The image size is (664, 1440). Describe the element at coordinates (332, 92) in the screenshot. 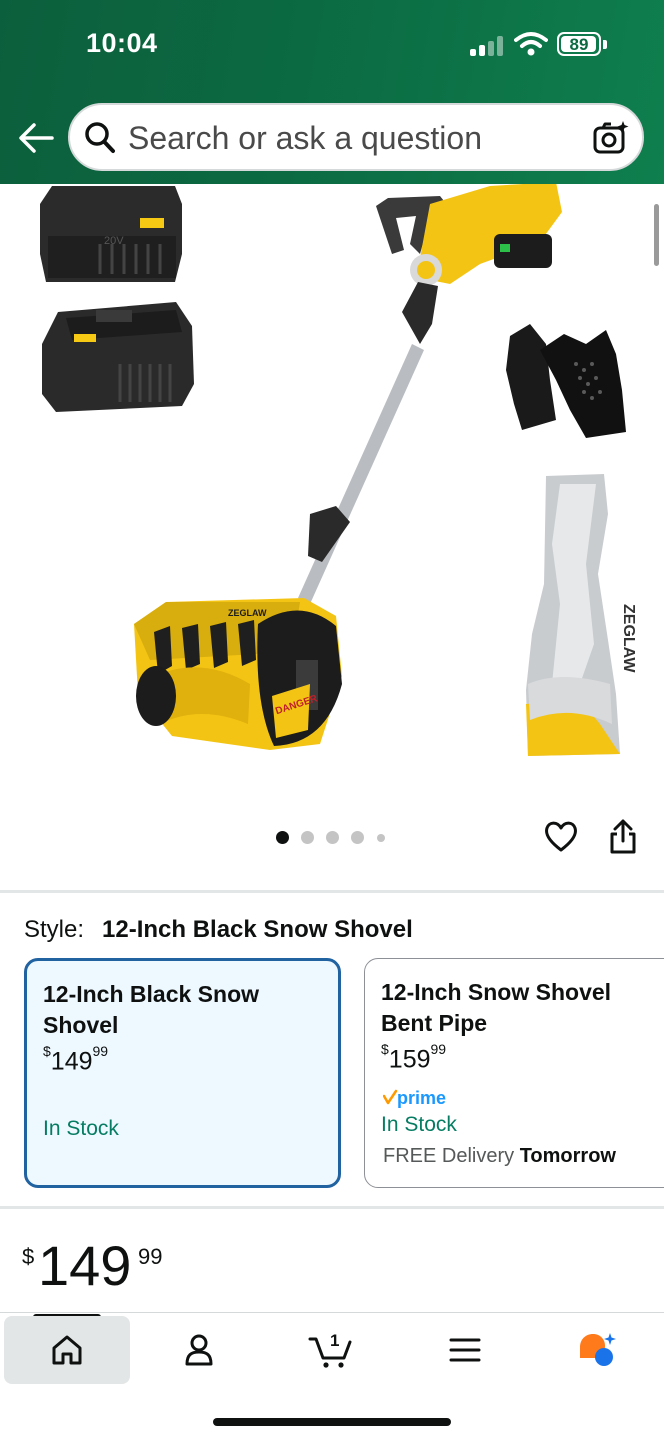

I see `app-header: 10:04 89 Search or ask a question` at that location.